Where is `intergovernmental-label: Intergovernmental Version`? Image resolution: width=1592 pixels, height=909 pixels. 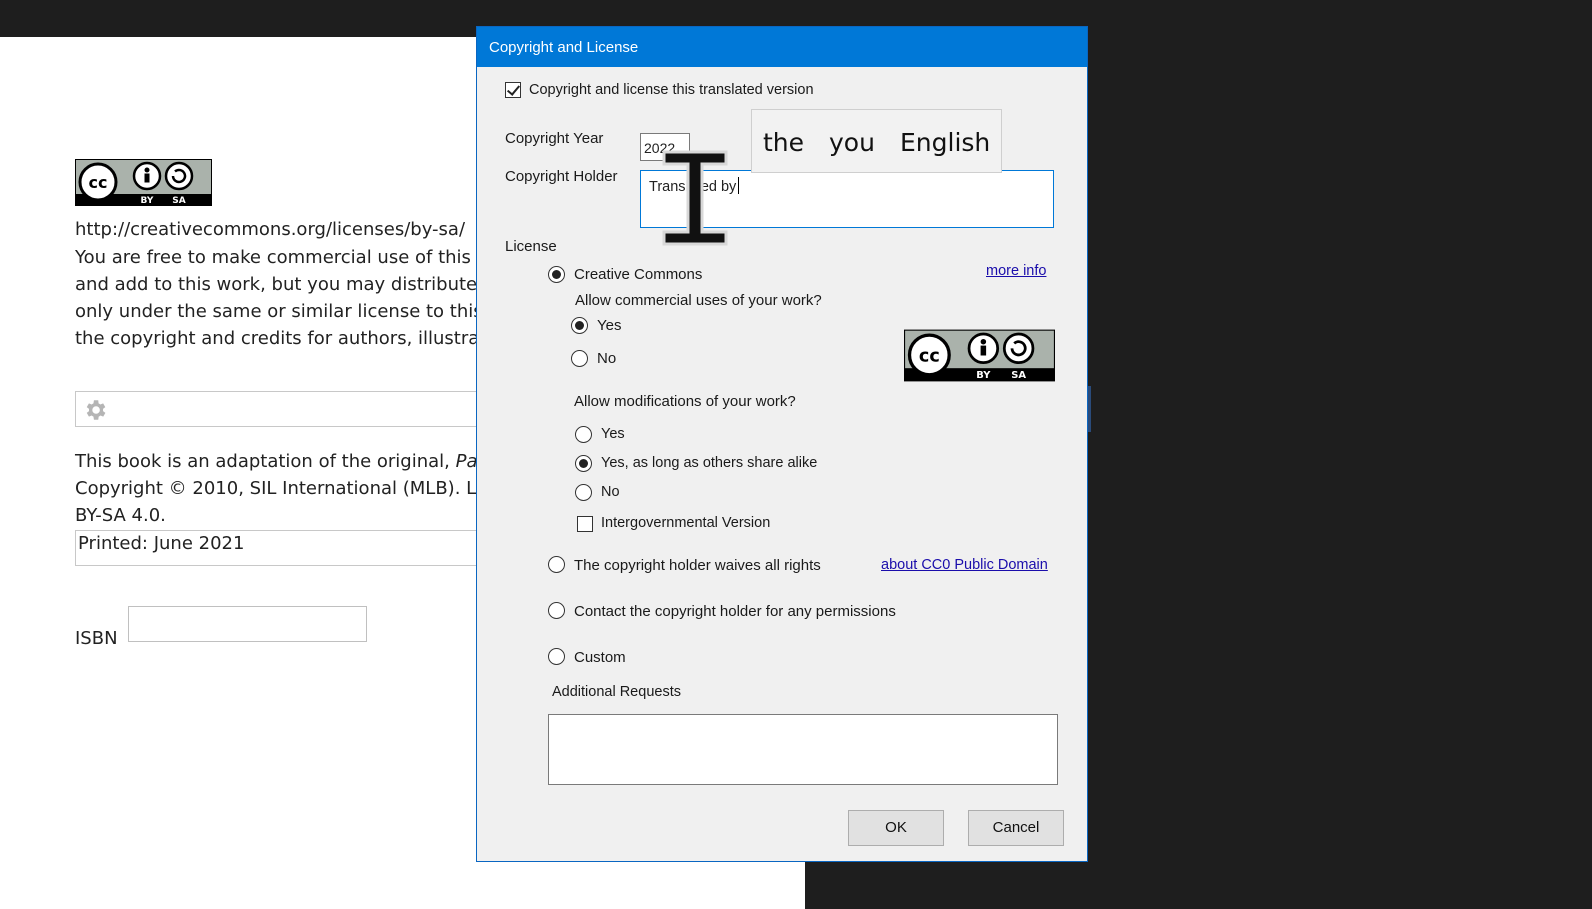 intergovernmental-label: Intergovernmental Version is located at coordinates (685, 523).